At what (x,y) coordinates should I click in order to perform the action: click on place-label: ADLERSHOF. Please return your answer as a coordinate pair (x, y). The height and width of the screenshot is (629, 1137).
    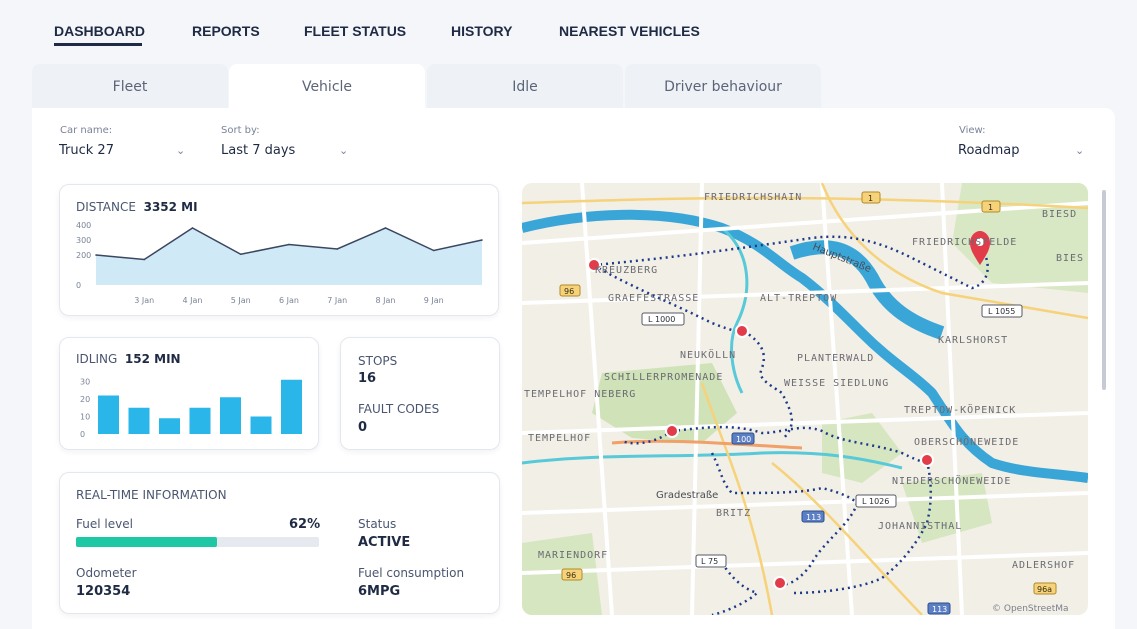
    Looking at the image, I should click on (1043, 565).